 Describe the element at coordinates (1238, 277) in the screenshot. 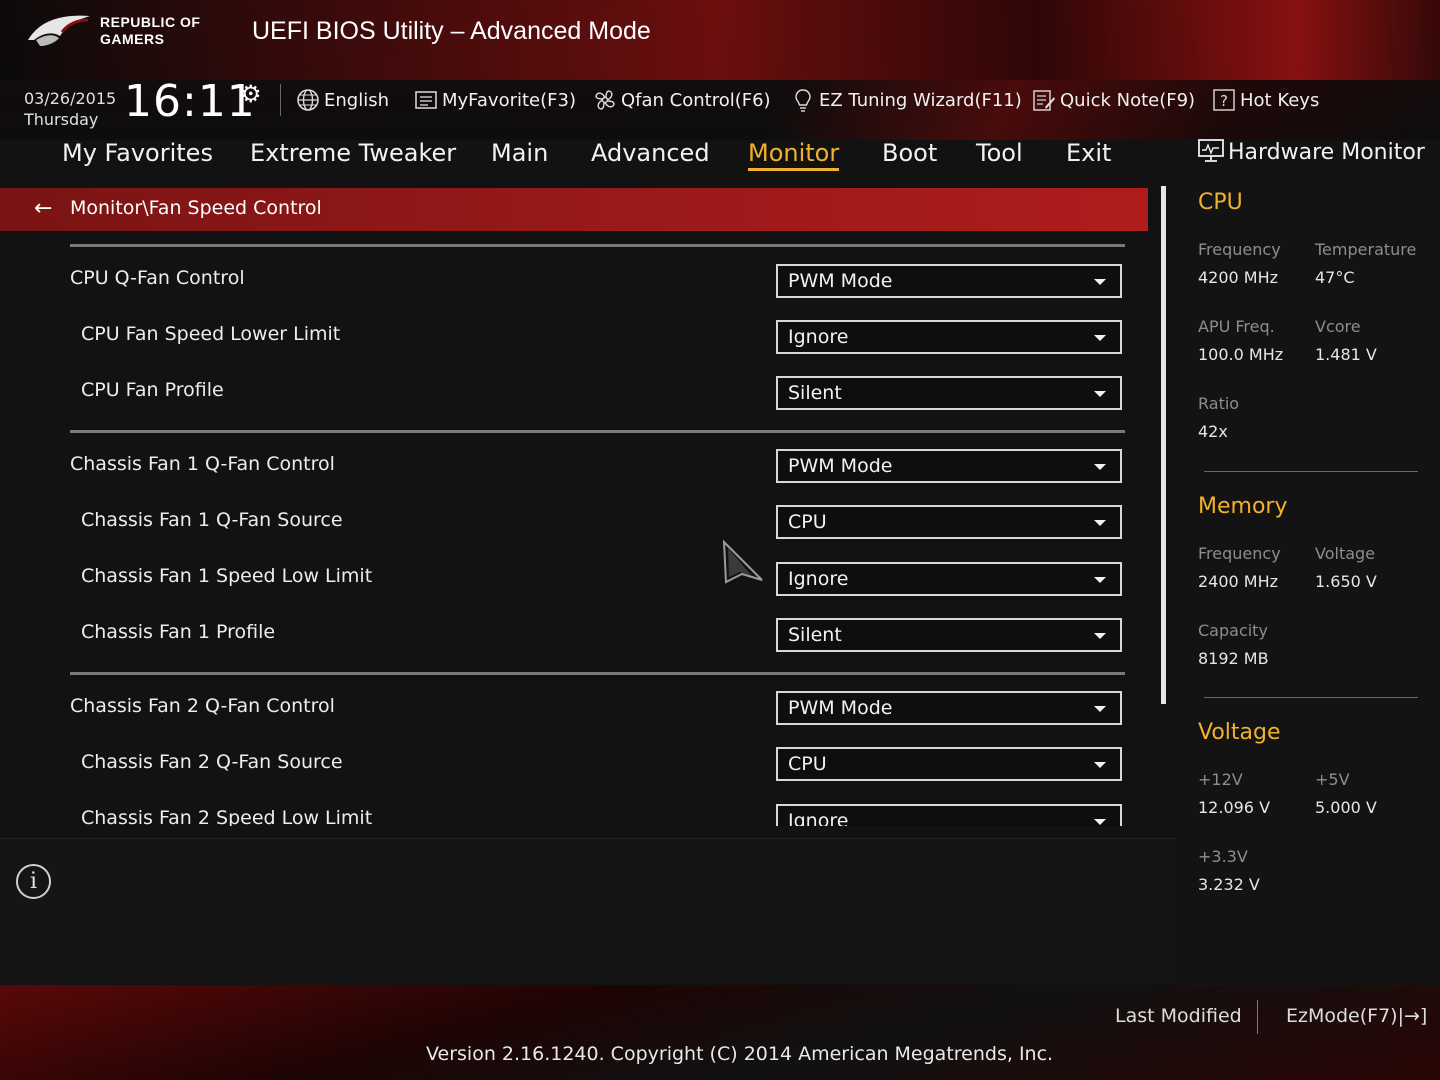

I see `hw-cpu-frequency-value: 4200 MHz` at that location.